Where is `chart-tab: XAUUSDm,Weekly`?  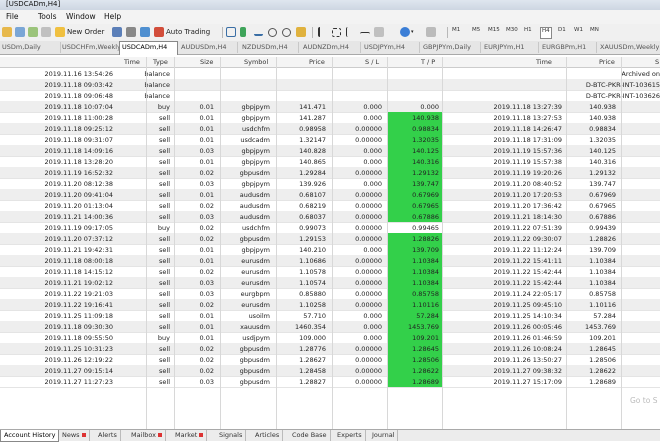
chart-tab: XAUUSDm,Weekly is located at coordinates (629, 47).